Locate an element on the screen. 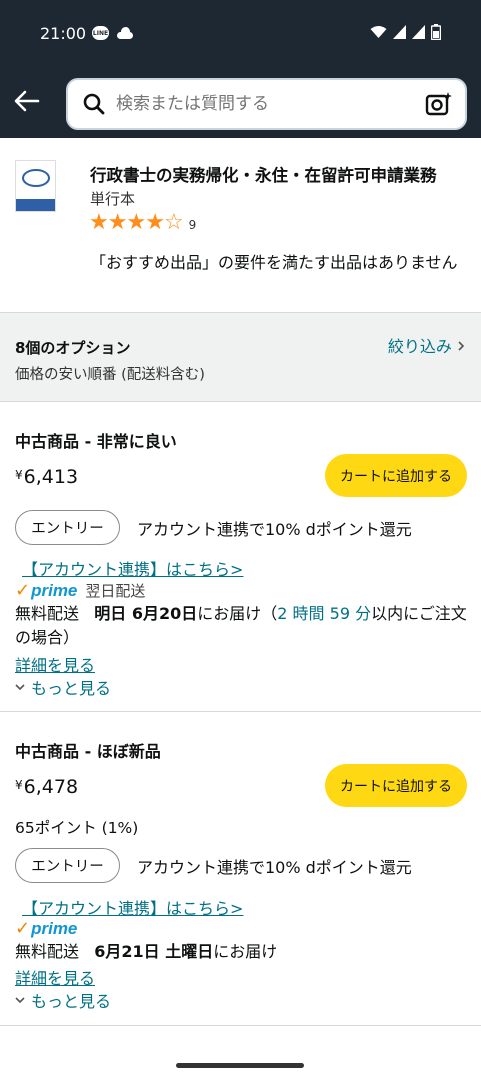  thumbnail-cover-band is located at coordinates (35, 205).